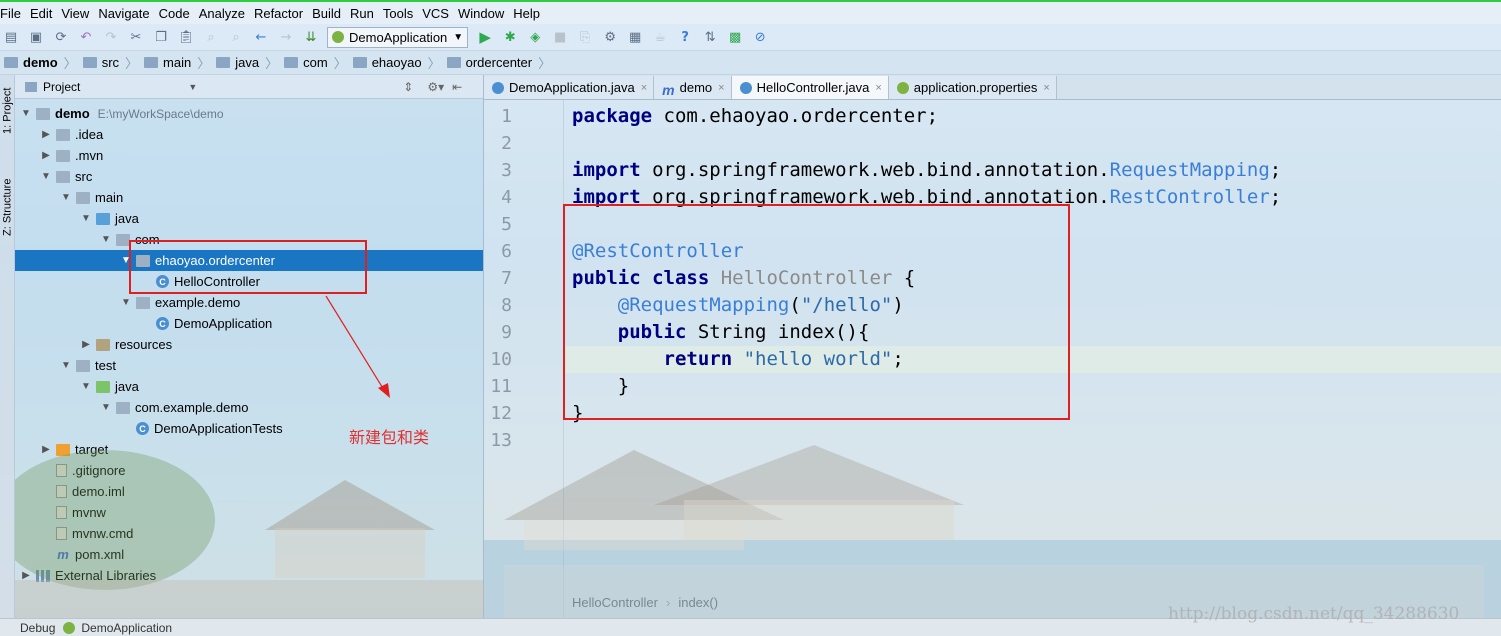  Describe the element at coordinates (123, 13) in the screenshot. I see `menu-item-navigate: Navigate` at that location.